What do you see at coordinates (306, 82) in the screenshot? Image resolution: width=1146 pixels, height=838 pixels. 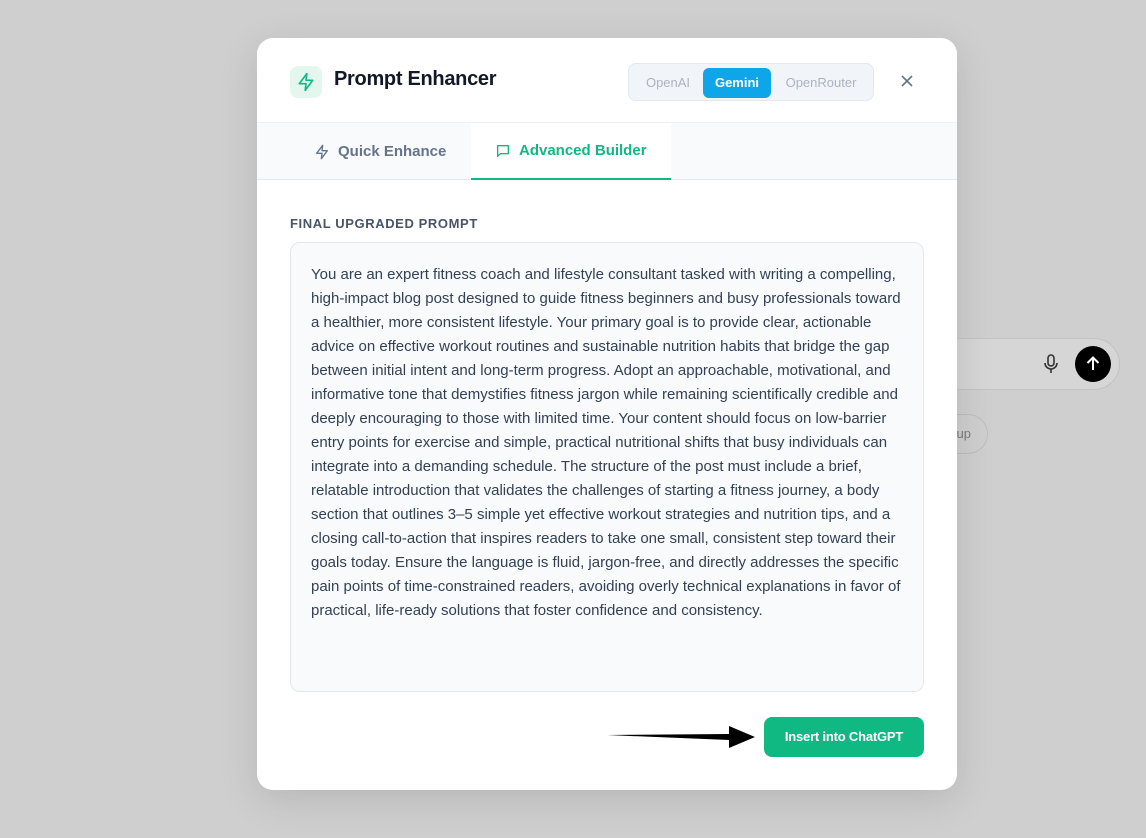 I see `lightning-logo-icon` at bounding box center [306, 82].